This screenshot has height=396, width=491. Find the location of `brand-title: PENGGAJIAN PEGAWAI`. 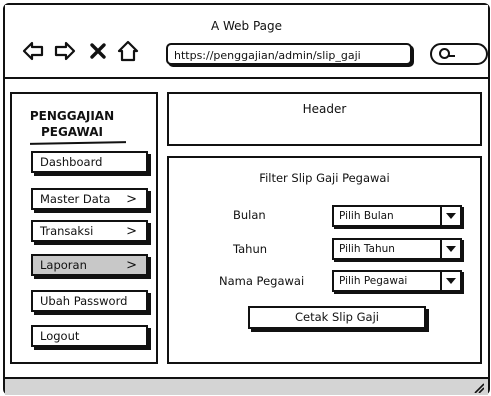

brand-title: PENGGAJIAN PEGAWAI is located at coordinates (72, 124).